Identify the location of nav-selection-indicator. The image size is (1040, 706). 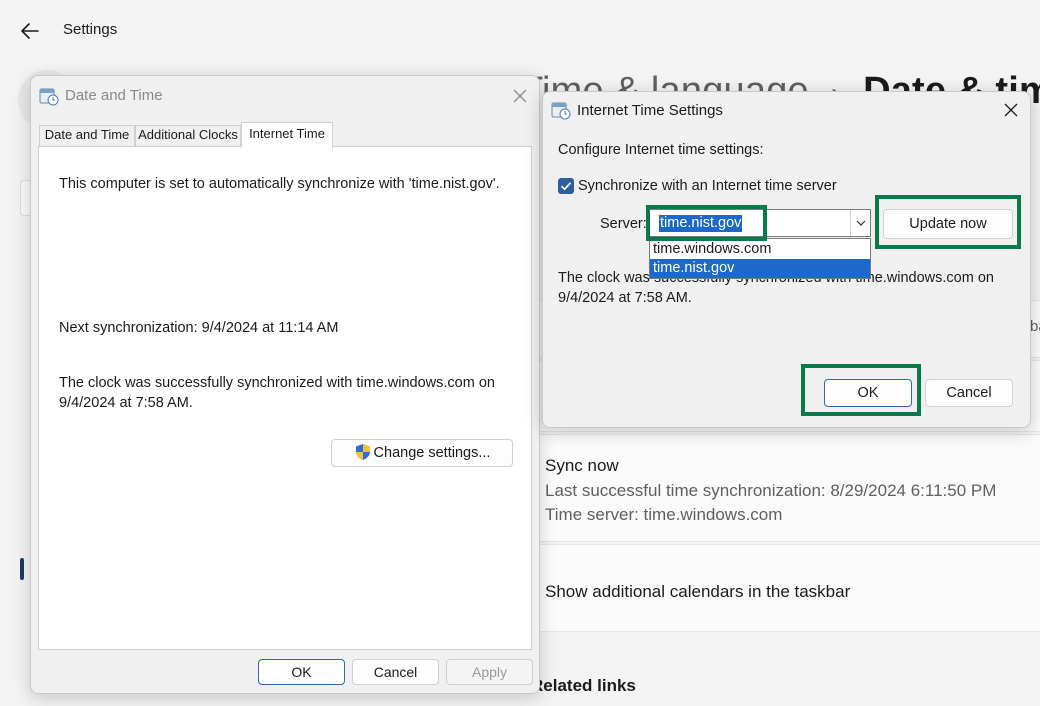
(22, 569).